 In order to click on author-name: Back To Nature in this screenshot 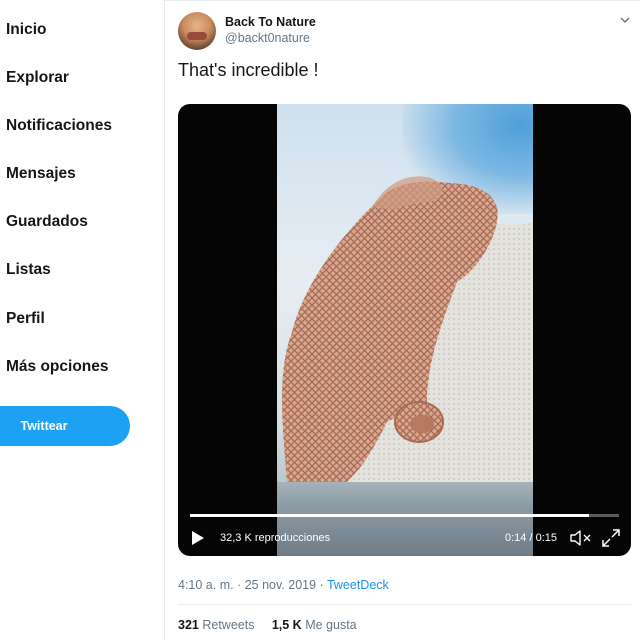, I will do `click(270, 22)`.